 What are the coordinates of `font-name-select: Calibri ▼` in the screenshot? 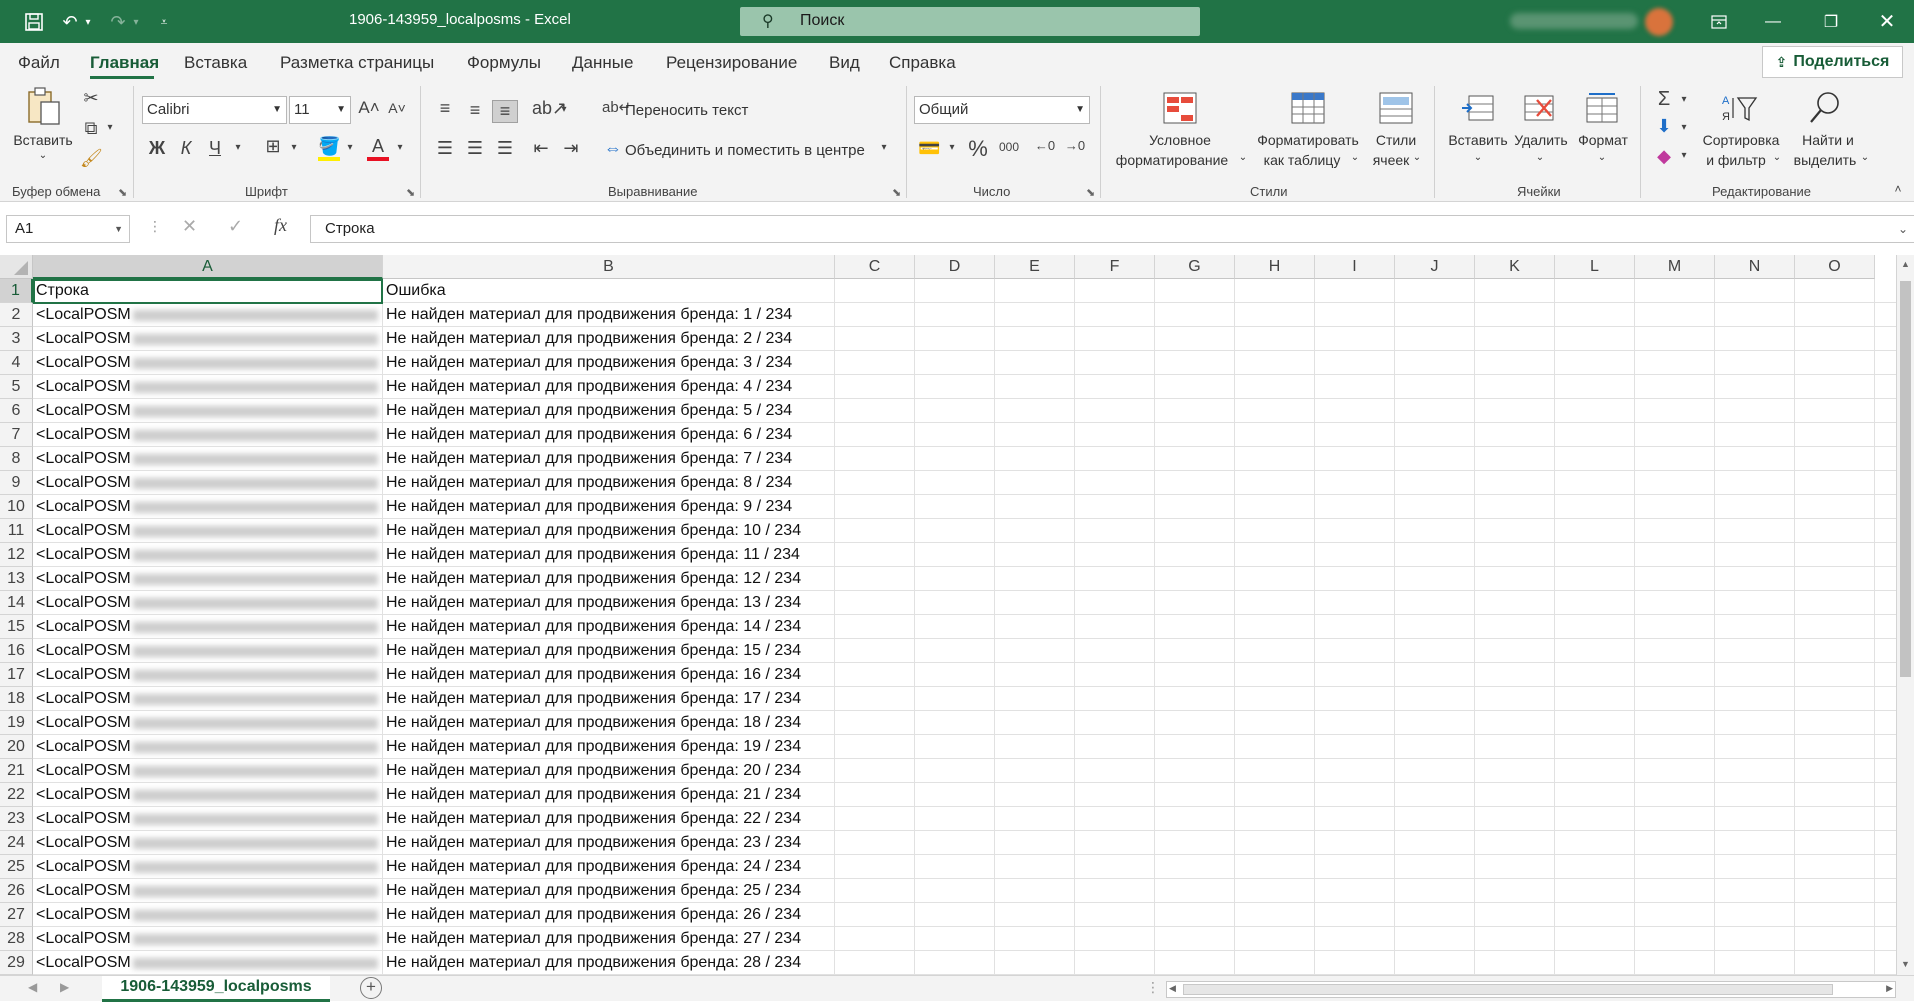 It's located at (214, 110).